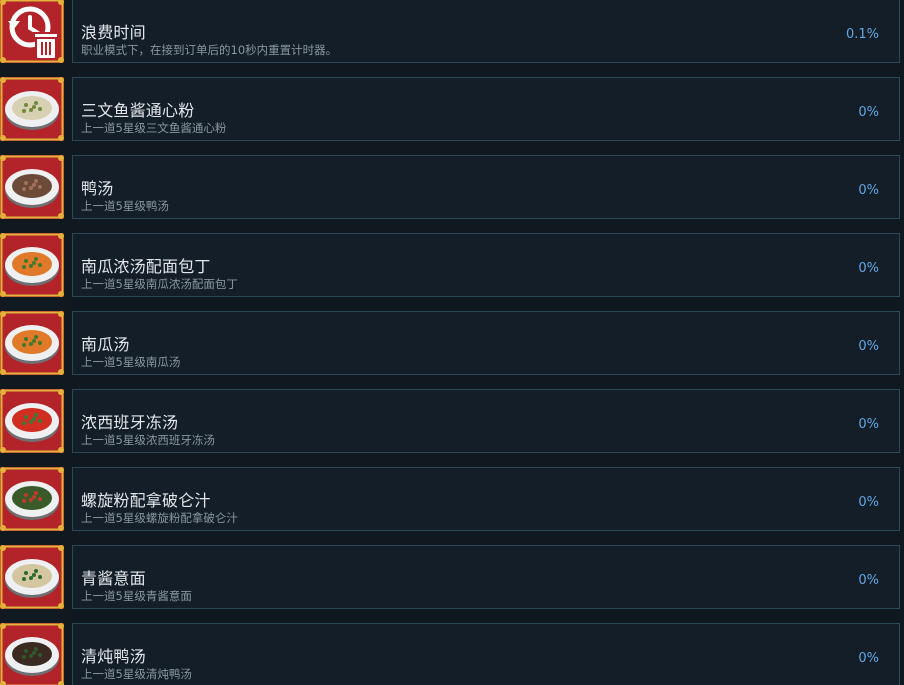 The image size is (904, 685). Describe the element at coordinates (32, 577) in the screenshot. I see `pesto-pasta-dish-icon` at that location.